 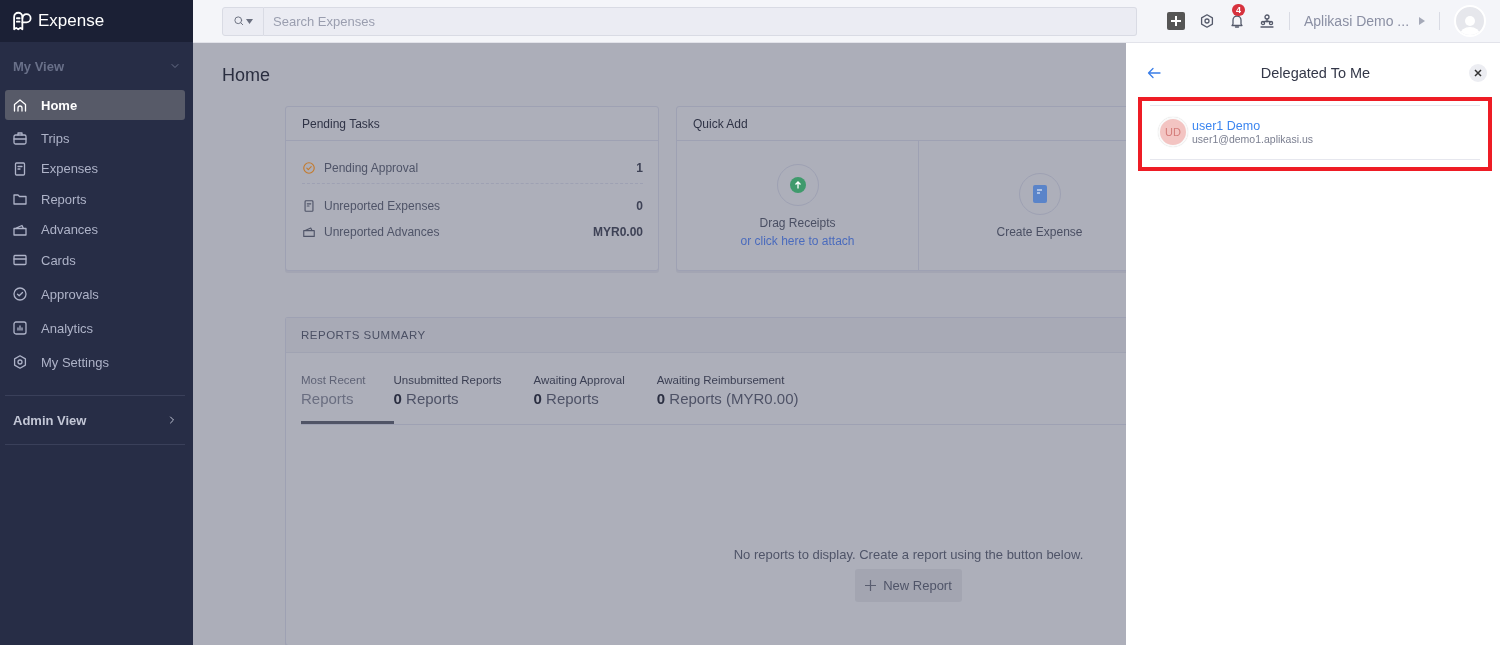 I want to click on receipt-logo-icon, so click(x=21, y=21).